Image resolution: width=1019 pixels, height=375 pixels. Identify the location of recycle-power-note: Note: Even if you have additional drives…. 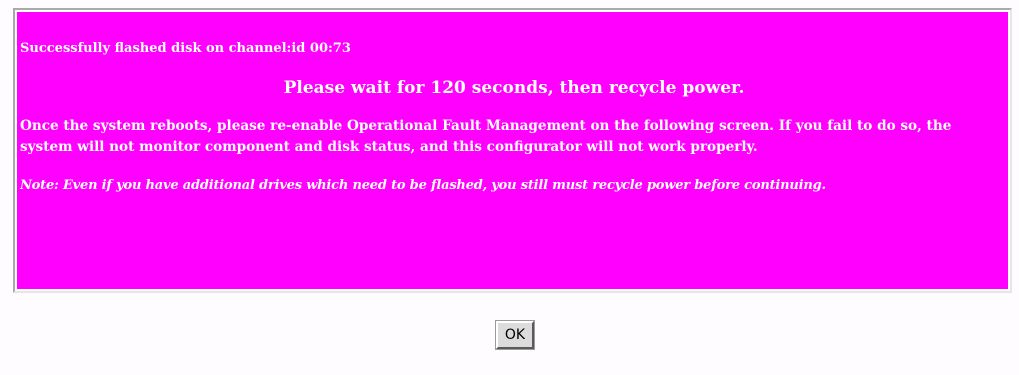
(423, 185).